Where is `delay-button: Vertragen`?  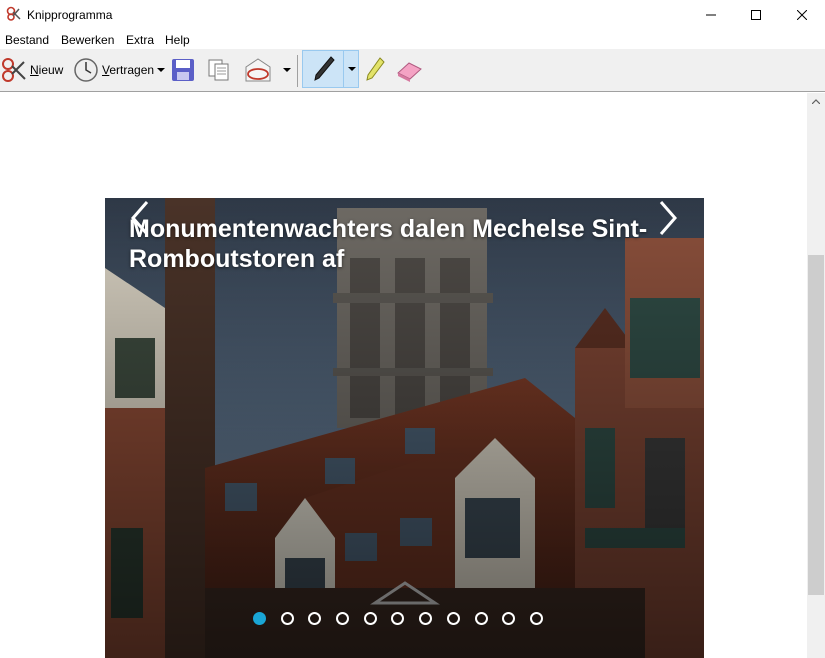
delay-button: Vertragen is located at coordinates (113, 70).